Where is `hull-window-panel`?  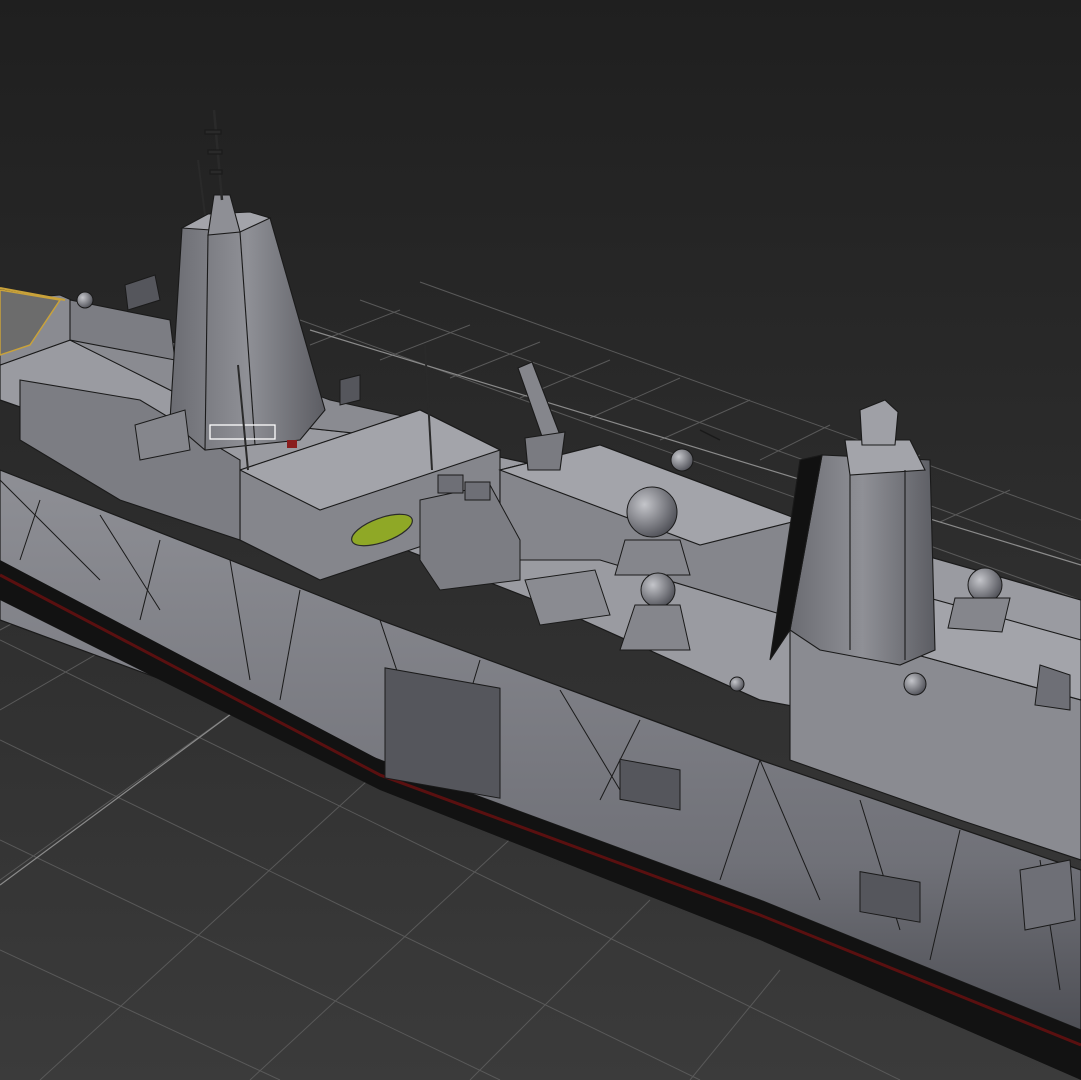 hull-window-panel is located at coordinates (442, 733).